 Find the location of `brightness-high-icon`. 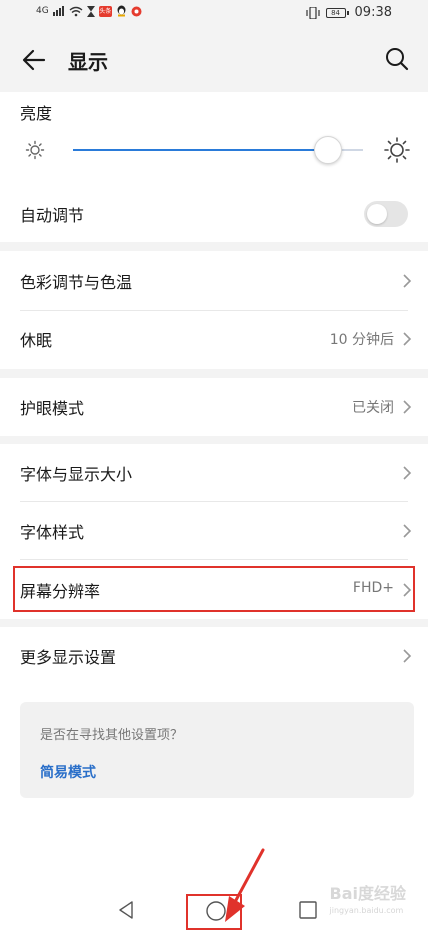

brightness-high-icon is located at coordinates (397, 150).